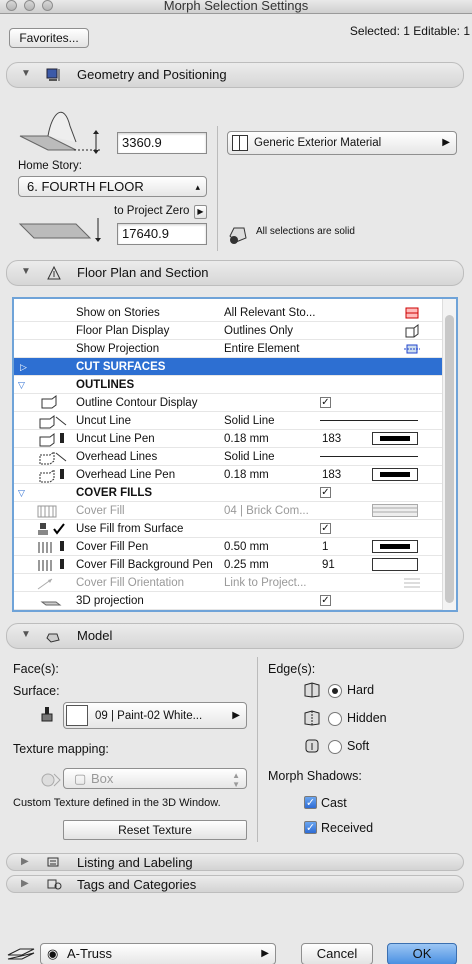 Image resolution: width=472 pixels, height=964 pixels. Describe the element at coordinates (228, 565) in the screenshot. I see `list-row-cover-fill-background-pen: Cover Fill Background Pen 0.25 mm 91` at that location.